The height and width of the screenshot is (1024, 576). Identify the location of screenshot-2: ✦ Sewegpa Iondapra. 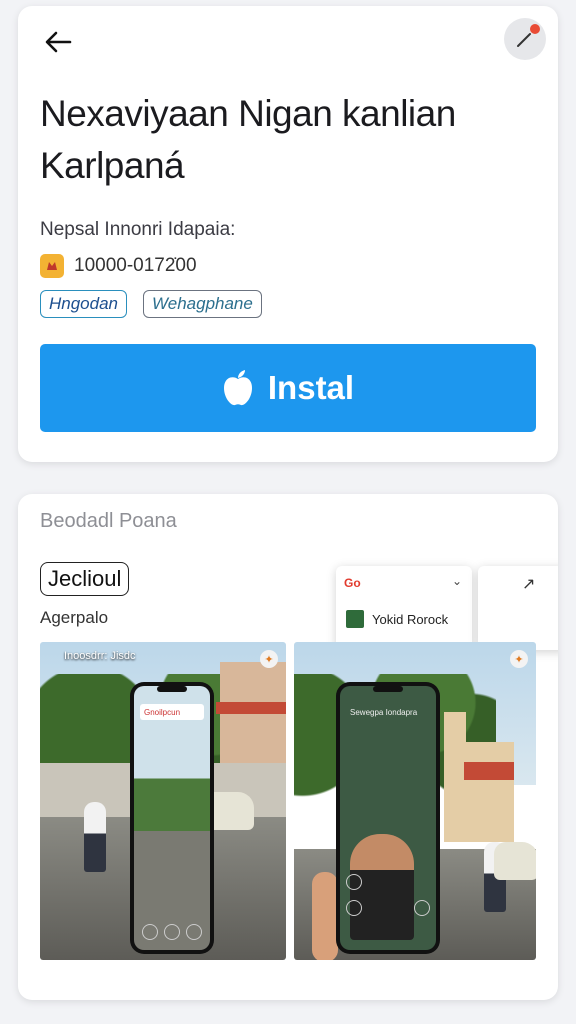
(415, 801).